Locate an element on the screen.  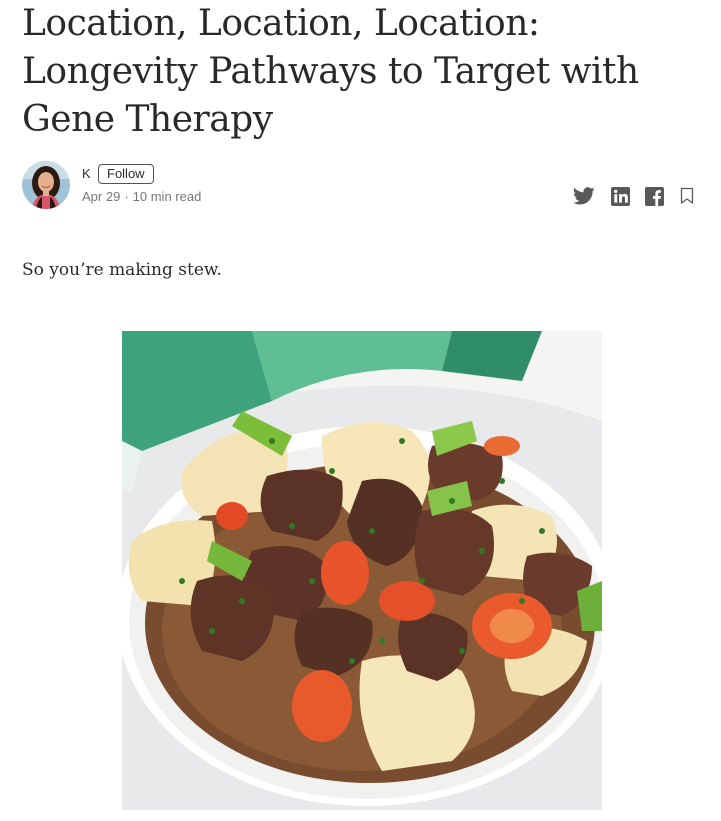
share-linkedin-button is located at coordinates (620, 196).